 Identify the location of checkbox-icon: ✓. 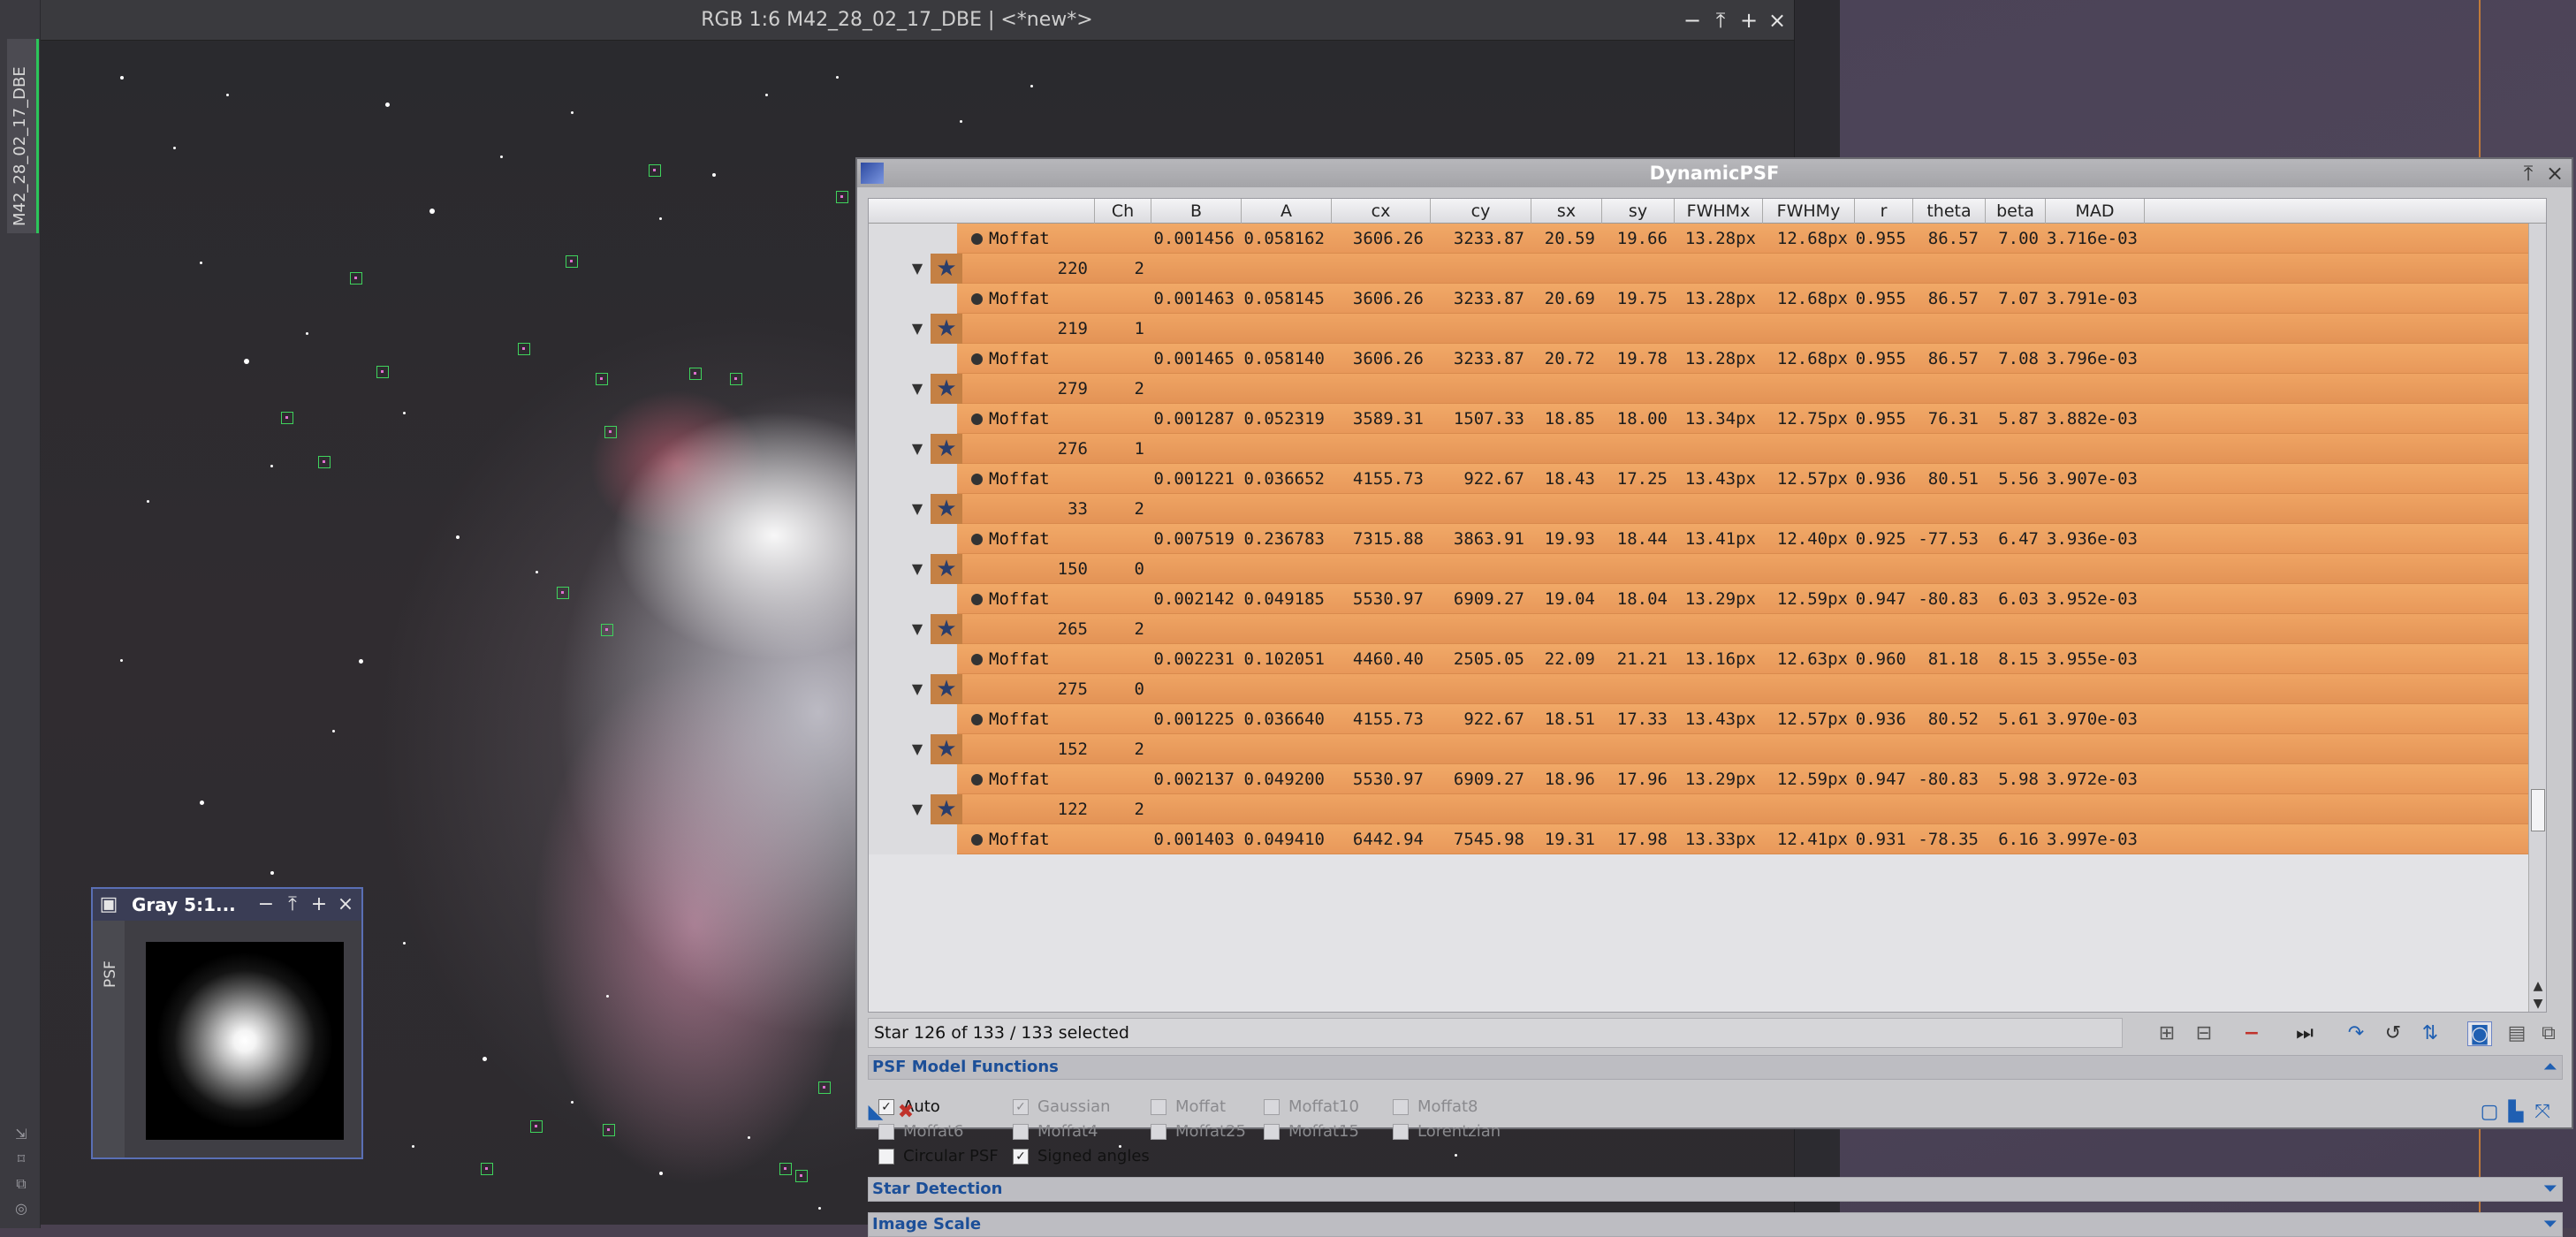
(1021, 1157).